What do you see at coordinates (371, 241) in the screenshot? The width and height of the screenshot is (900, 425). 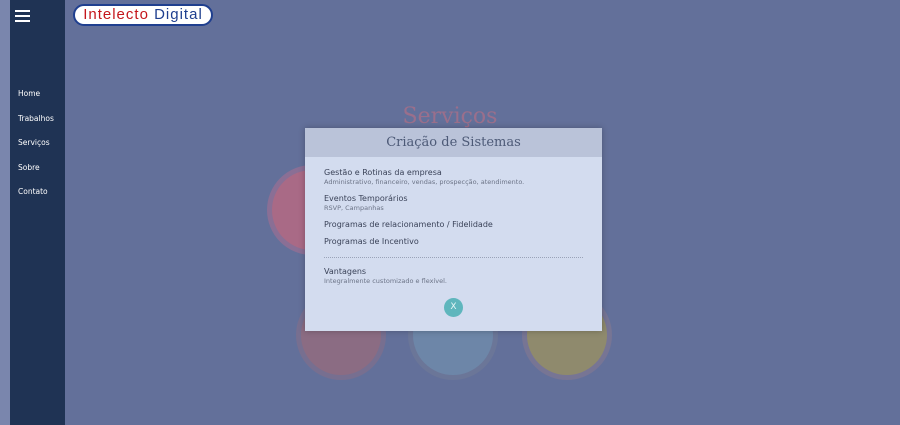 I see `item-title: Programas de Incentivo` at bounding box center [371, 241].